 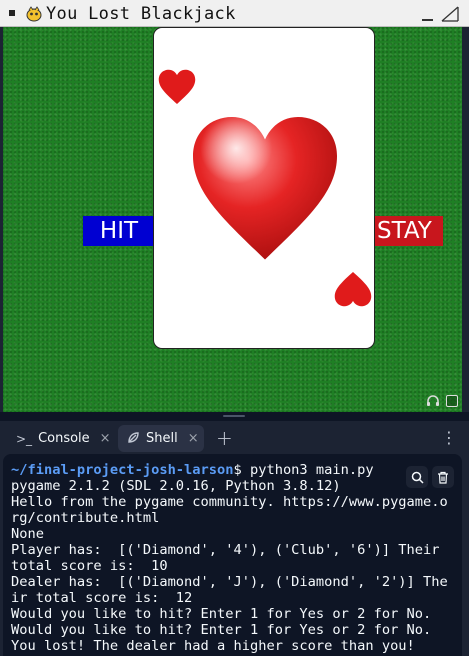 I want to click on tab-bar: >_ Console × Shell ×, so click(x=234, y=437).